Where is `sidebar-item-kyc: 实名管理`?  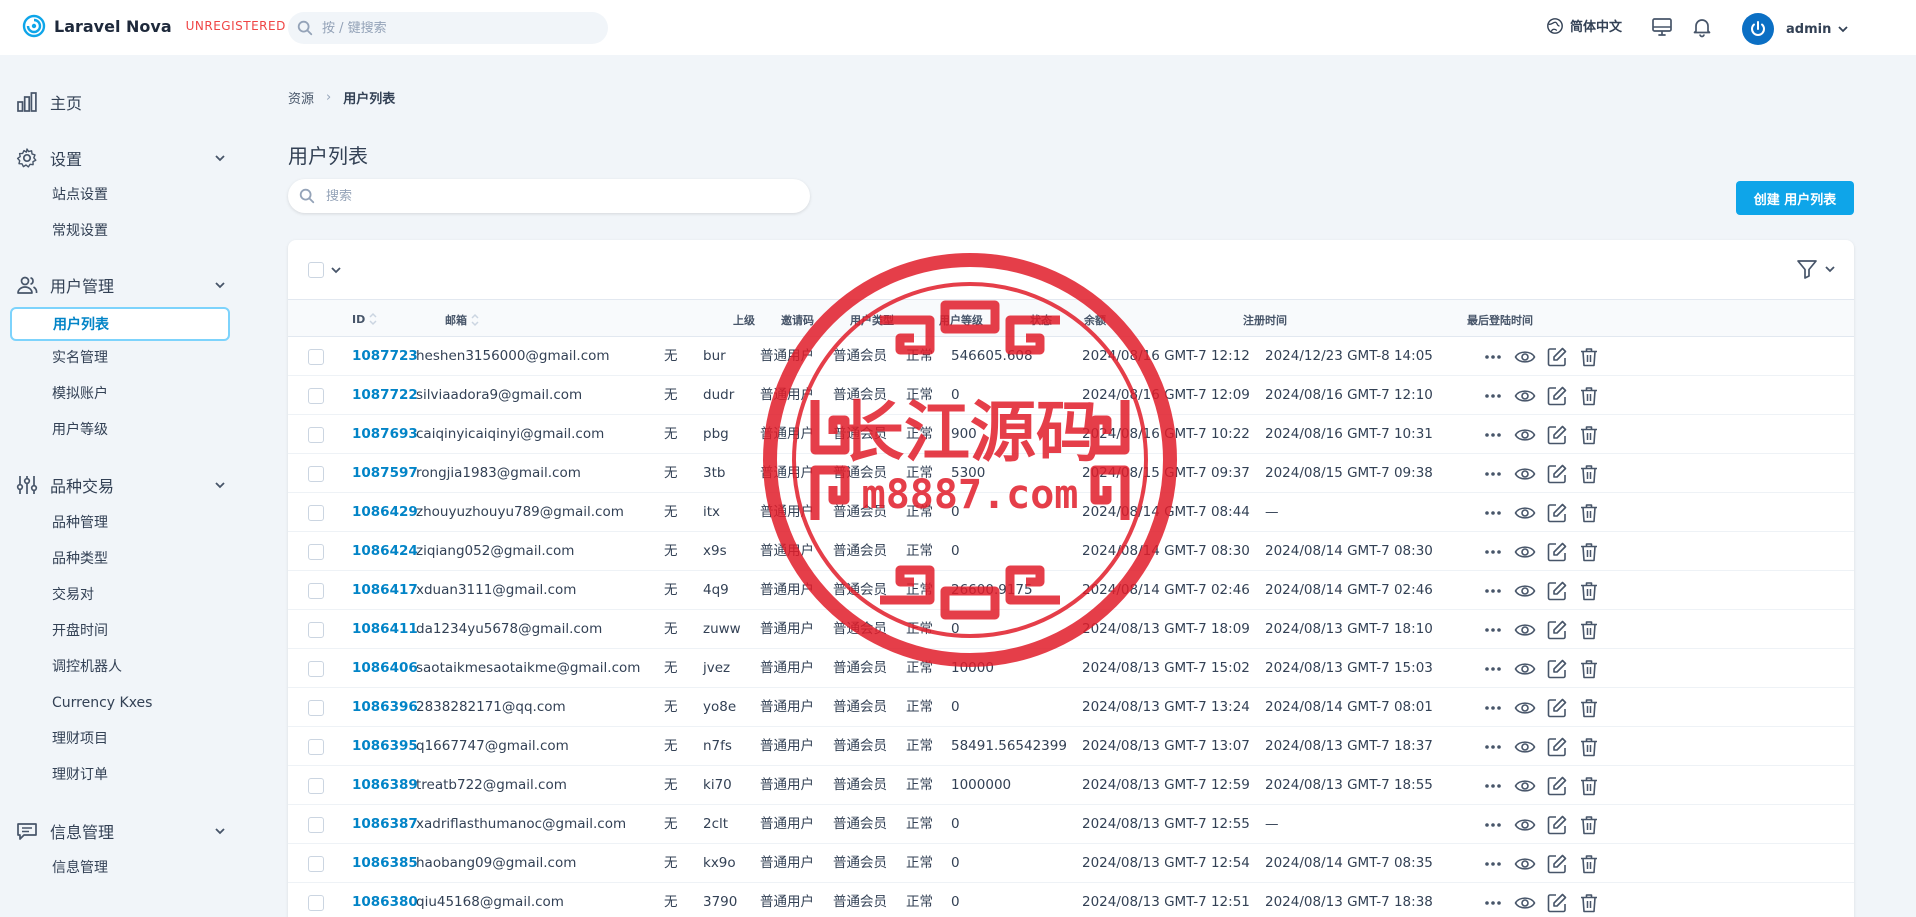
sidebar-item-kyc: 实名管理 is located at coordinates (80, 358).